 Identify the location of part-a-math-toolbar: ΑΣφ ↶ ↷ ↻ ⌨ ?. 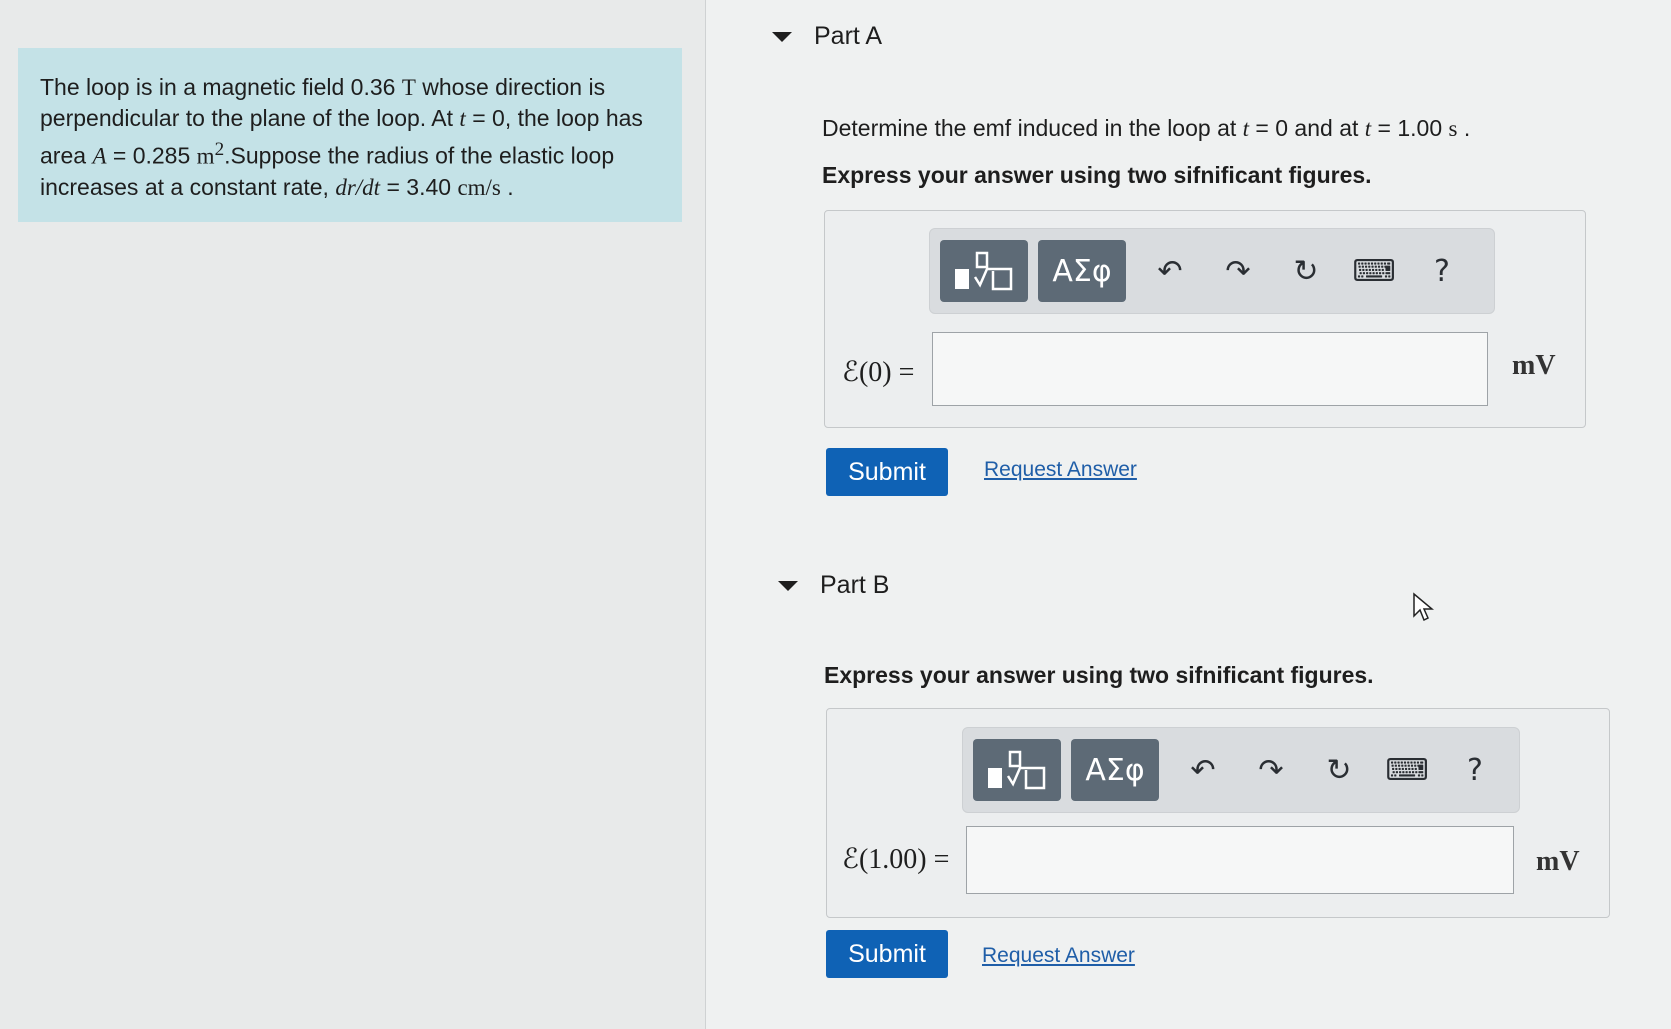
(1212, 271).